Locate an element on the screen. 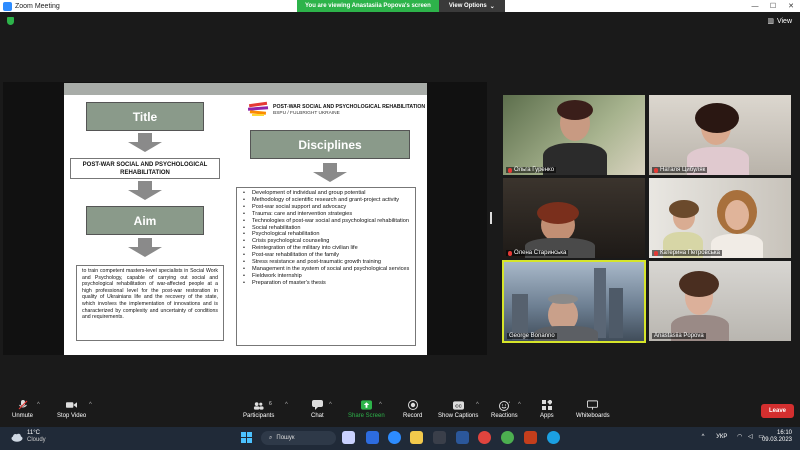 The height and width of the screenshot is (450, 800). unmute-button: Unmute is located at coordinates (22, 409).